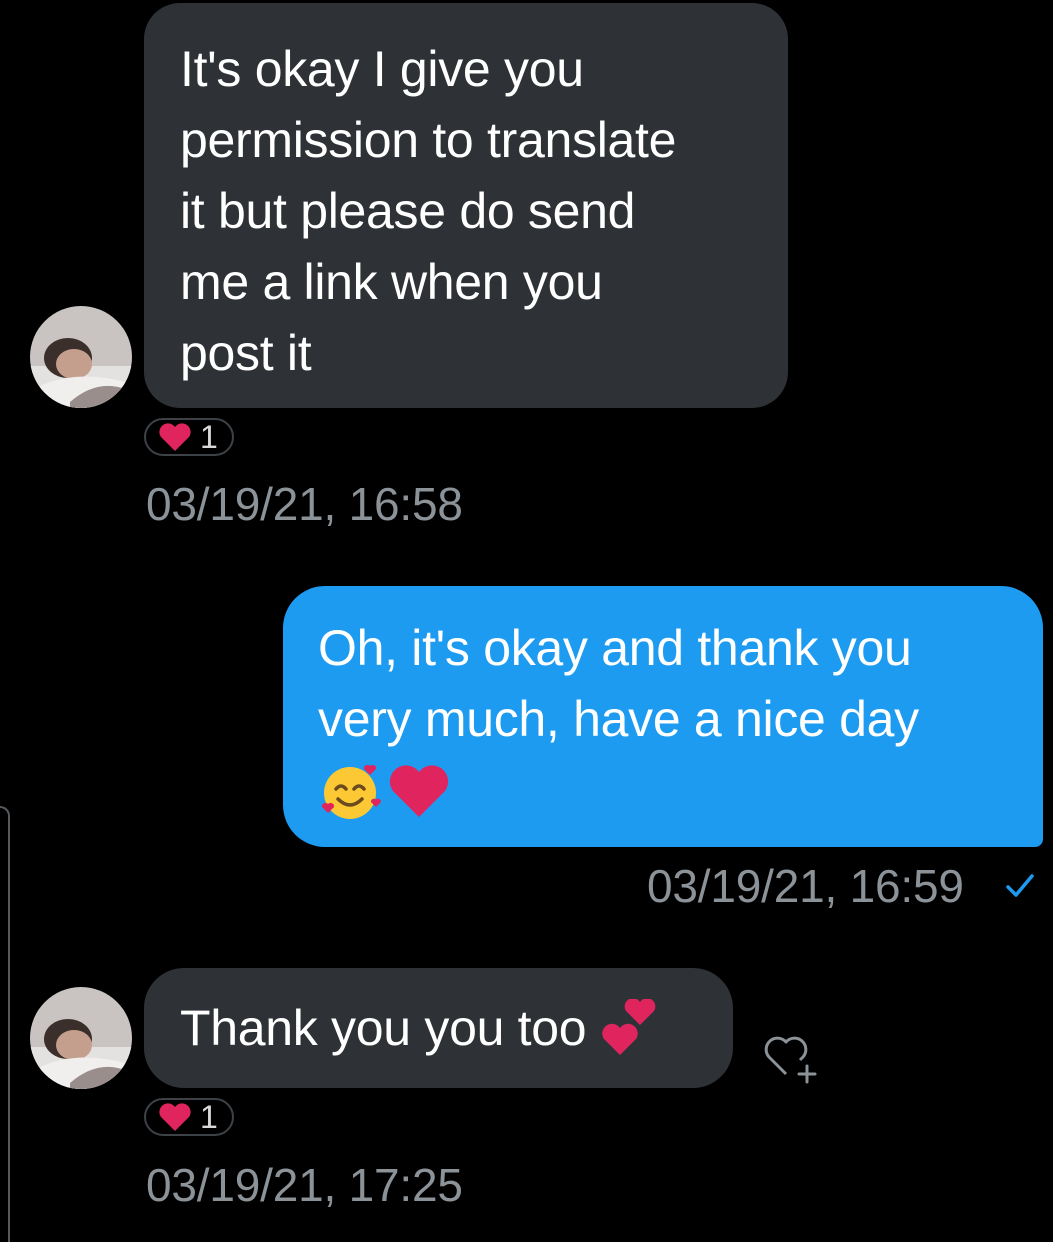  Describe the element at coordinates (5, 1024) in the screenshot. I see `sidebar-edge-line` at that location.